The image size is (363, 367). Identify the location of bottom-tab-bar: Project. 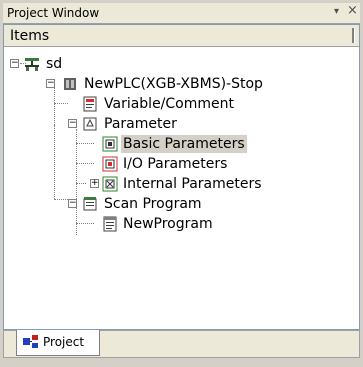
(181, 344).